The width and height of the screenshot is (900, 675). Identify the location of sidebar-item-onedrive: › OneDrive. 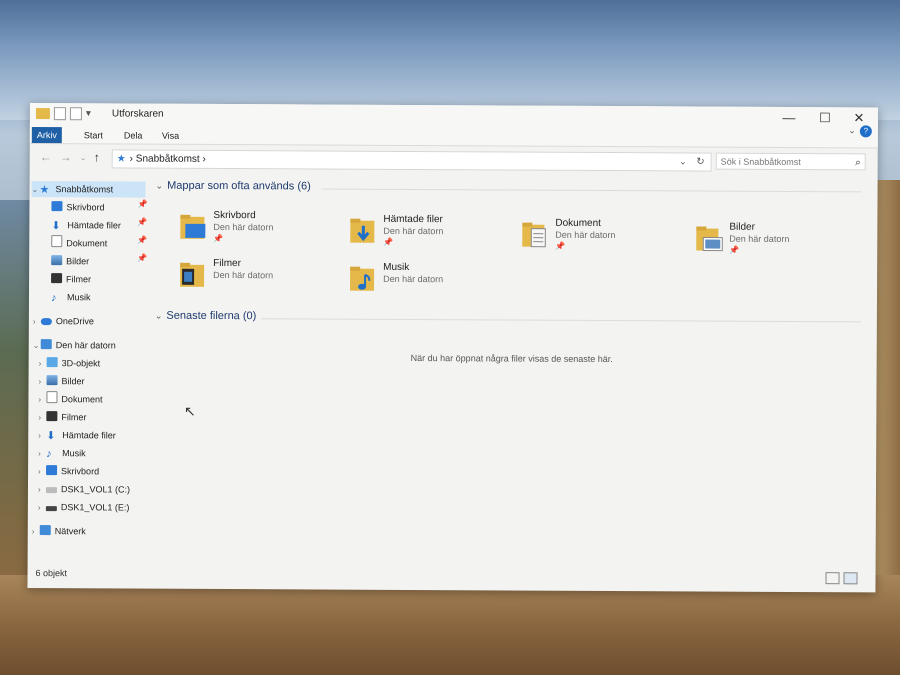
(63, 321).